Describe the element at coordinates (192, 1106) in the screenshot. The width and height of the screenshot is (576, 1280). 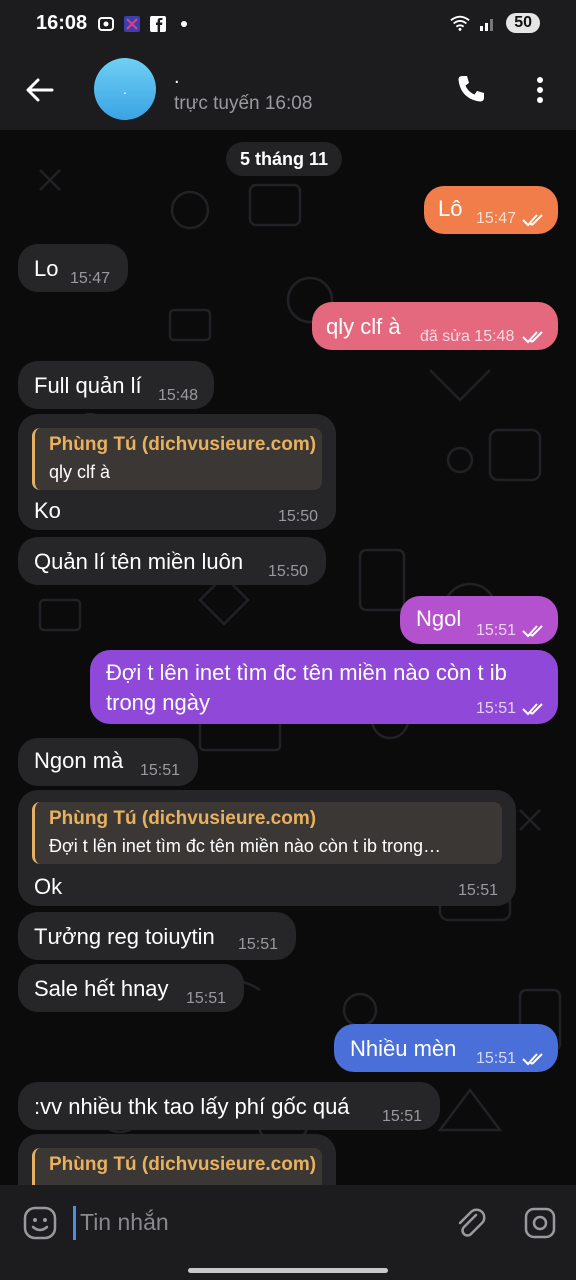
I see `message-text: :vv nhiều thk tao lấy phí gốc quá` at that location.